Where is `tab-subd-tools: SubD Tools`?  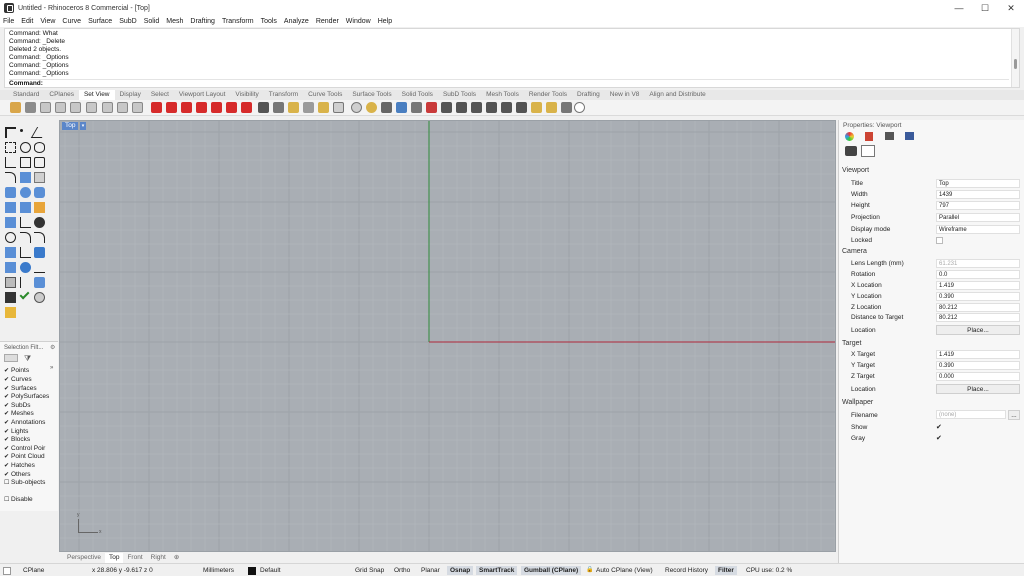 tab-subd-tools: SubD Tools is located at coordinates (459, 95).